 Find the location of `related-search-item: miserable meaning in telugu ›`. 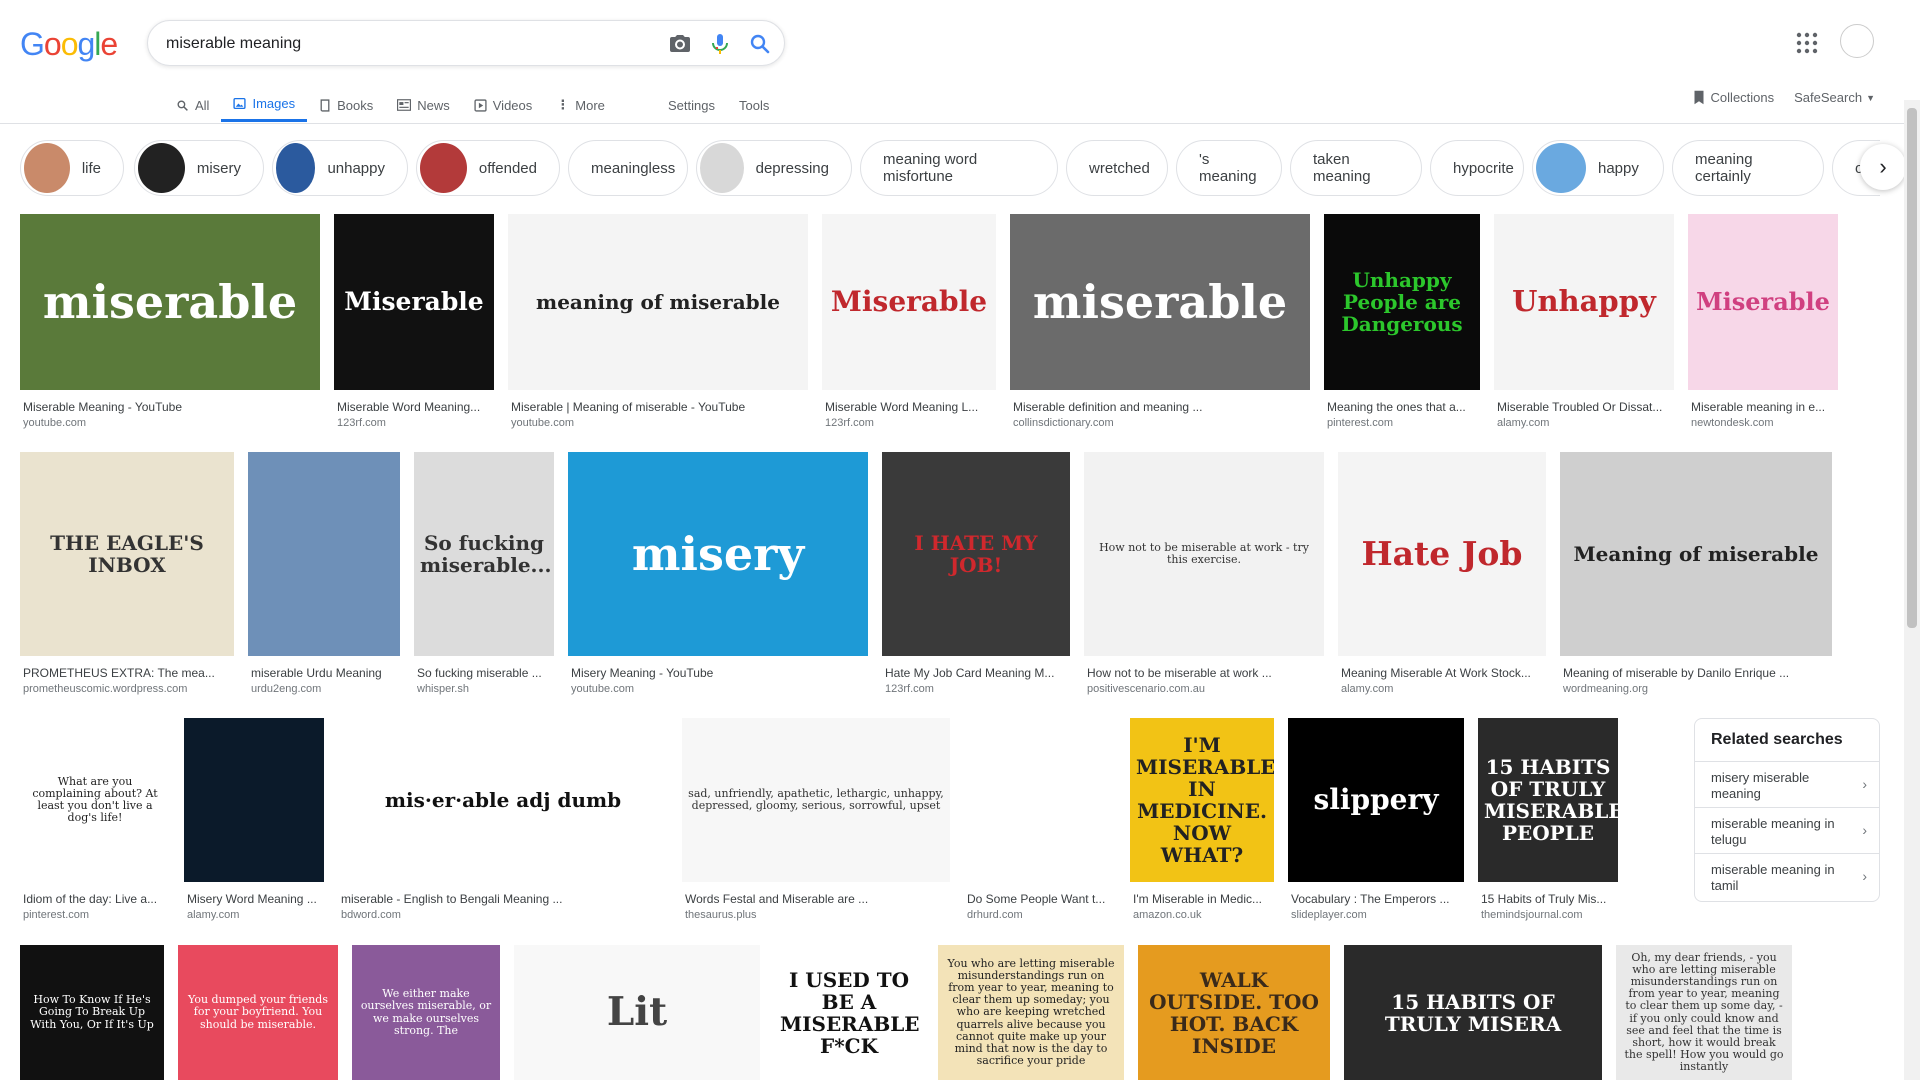

related-search-item: miserable meaning in telugu › is located at coordinates (1787, 830).